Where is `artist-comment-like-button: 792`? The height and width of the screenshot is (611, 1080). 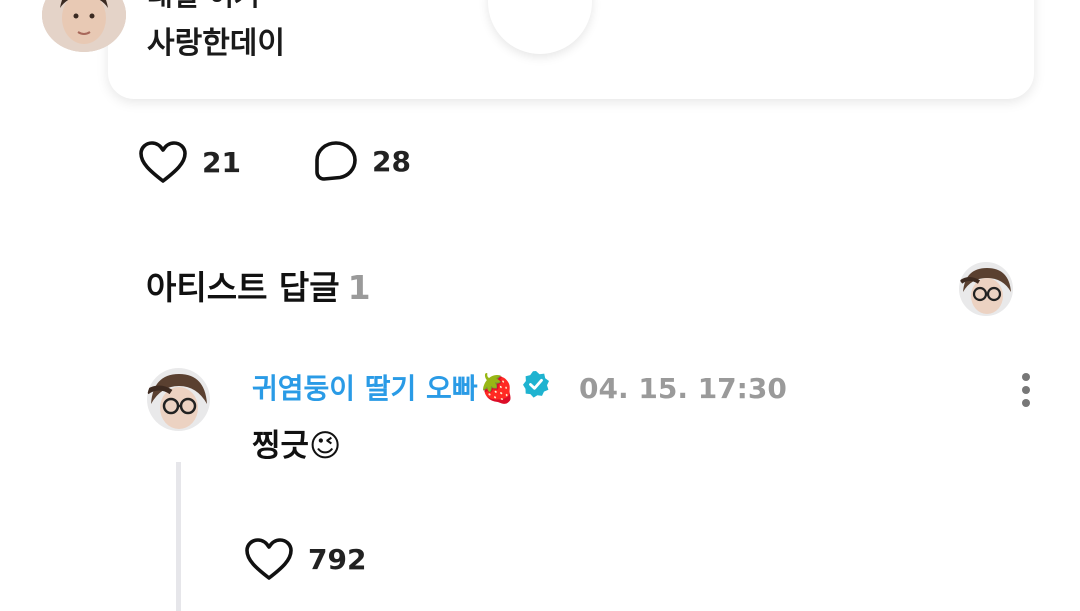
artist-comment-like-button: 792 is located at coordinates (305, 559).